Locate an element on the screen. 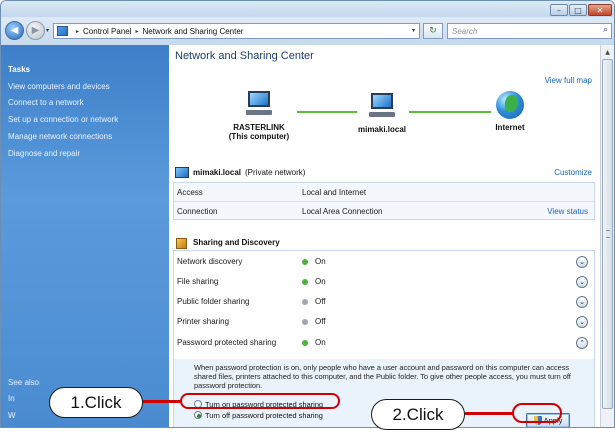  see-also-heading: See also is located at coordinates (24, 382).